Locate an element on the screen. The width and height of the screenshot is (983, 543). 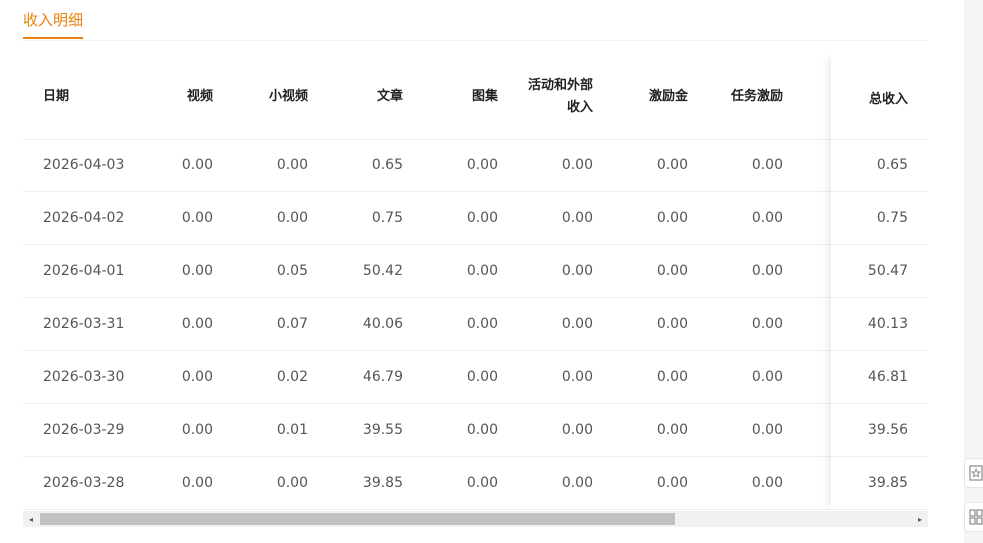
tab-bar: 收入明细 is located at coordinates (475, 20).